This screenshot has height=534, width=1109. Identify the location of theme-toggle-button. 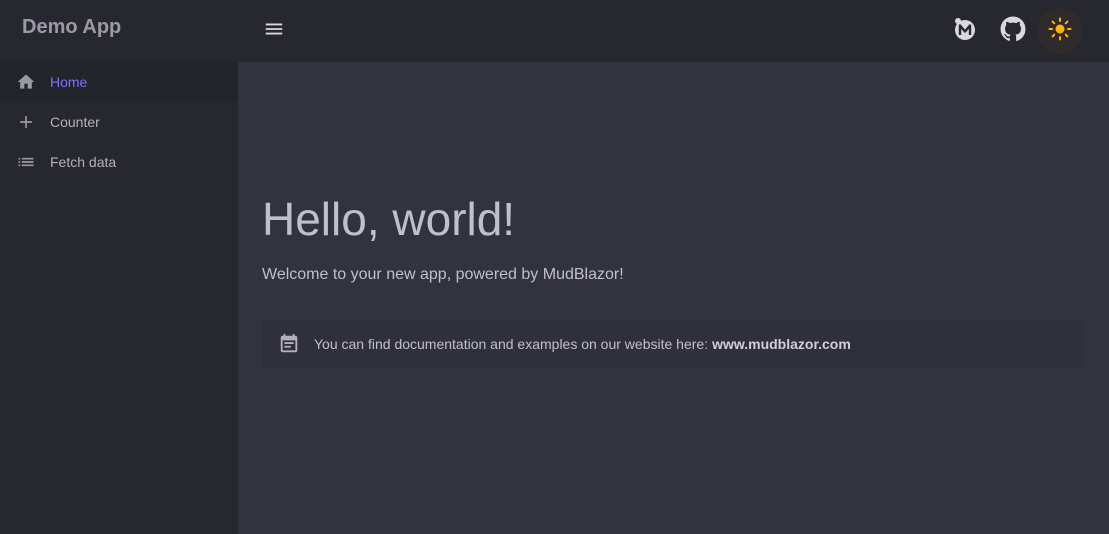
(1060, 31).